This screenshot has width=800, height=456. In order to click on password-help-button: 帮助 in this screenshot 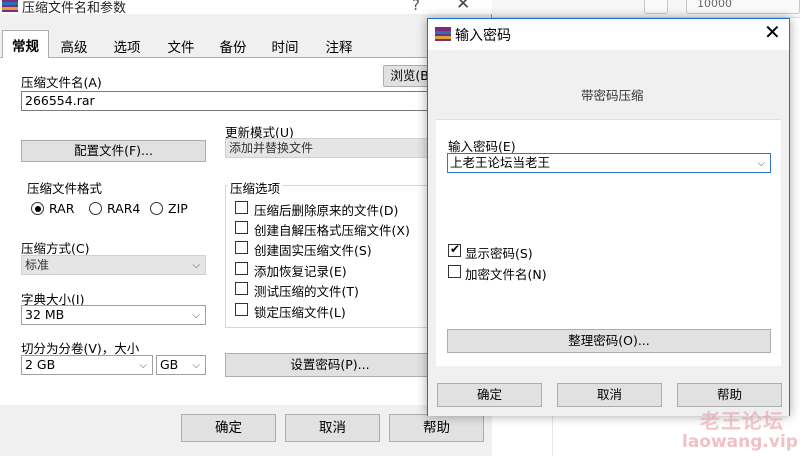, I will do `click(729, 395)`.